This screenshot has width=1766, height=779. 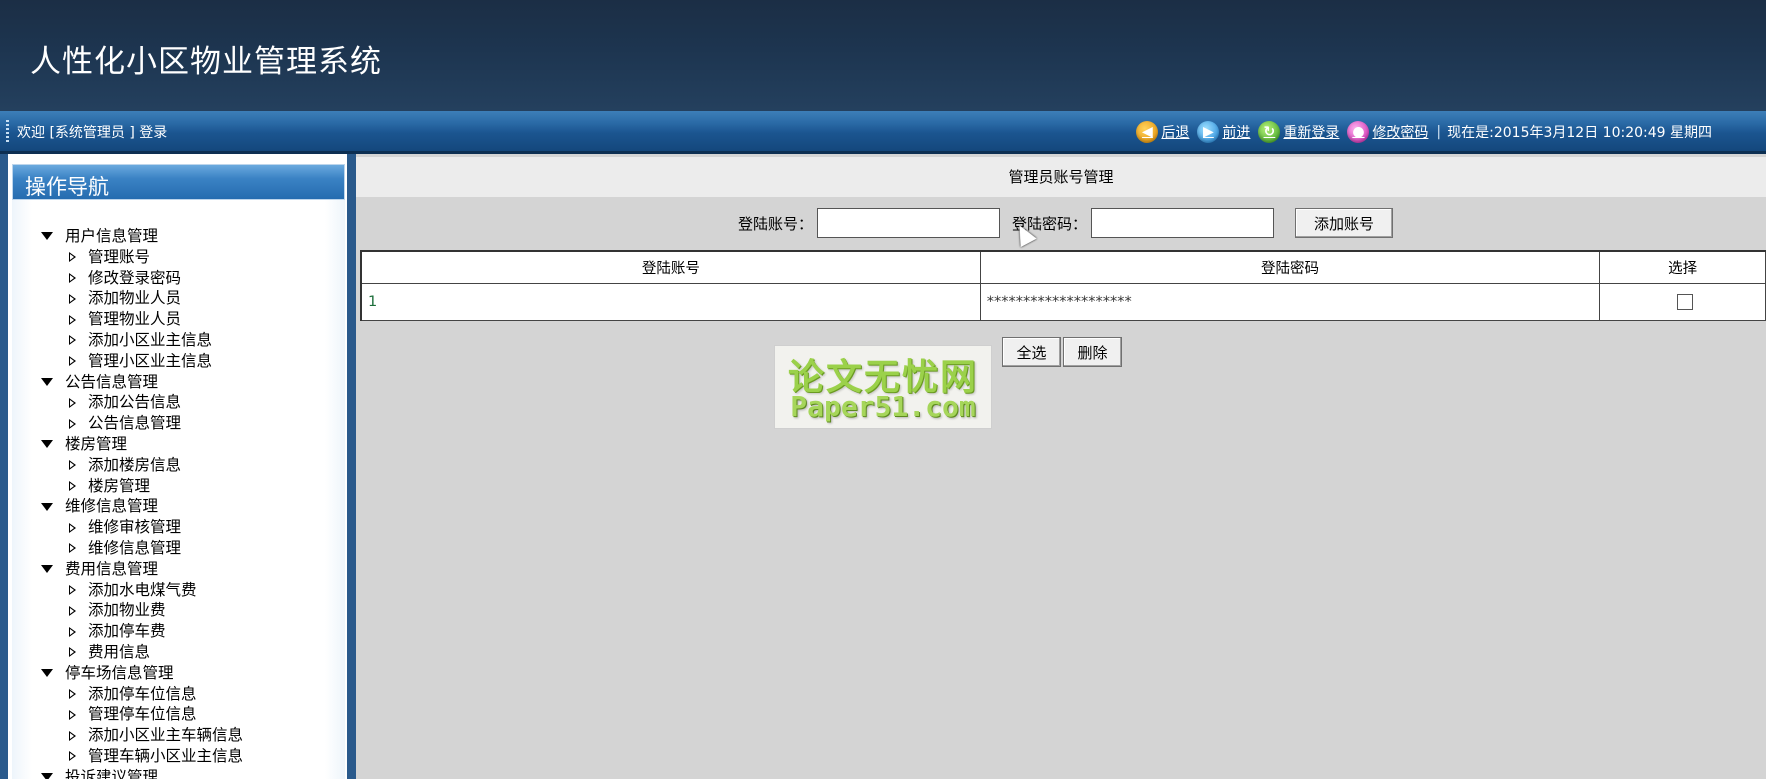 What do you see at coordinates (178, 182) in the screenshot?
I see `sidebar-header: 操作导航` at bounding box center [178, 182].